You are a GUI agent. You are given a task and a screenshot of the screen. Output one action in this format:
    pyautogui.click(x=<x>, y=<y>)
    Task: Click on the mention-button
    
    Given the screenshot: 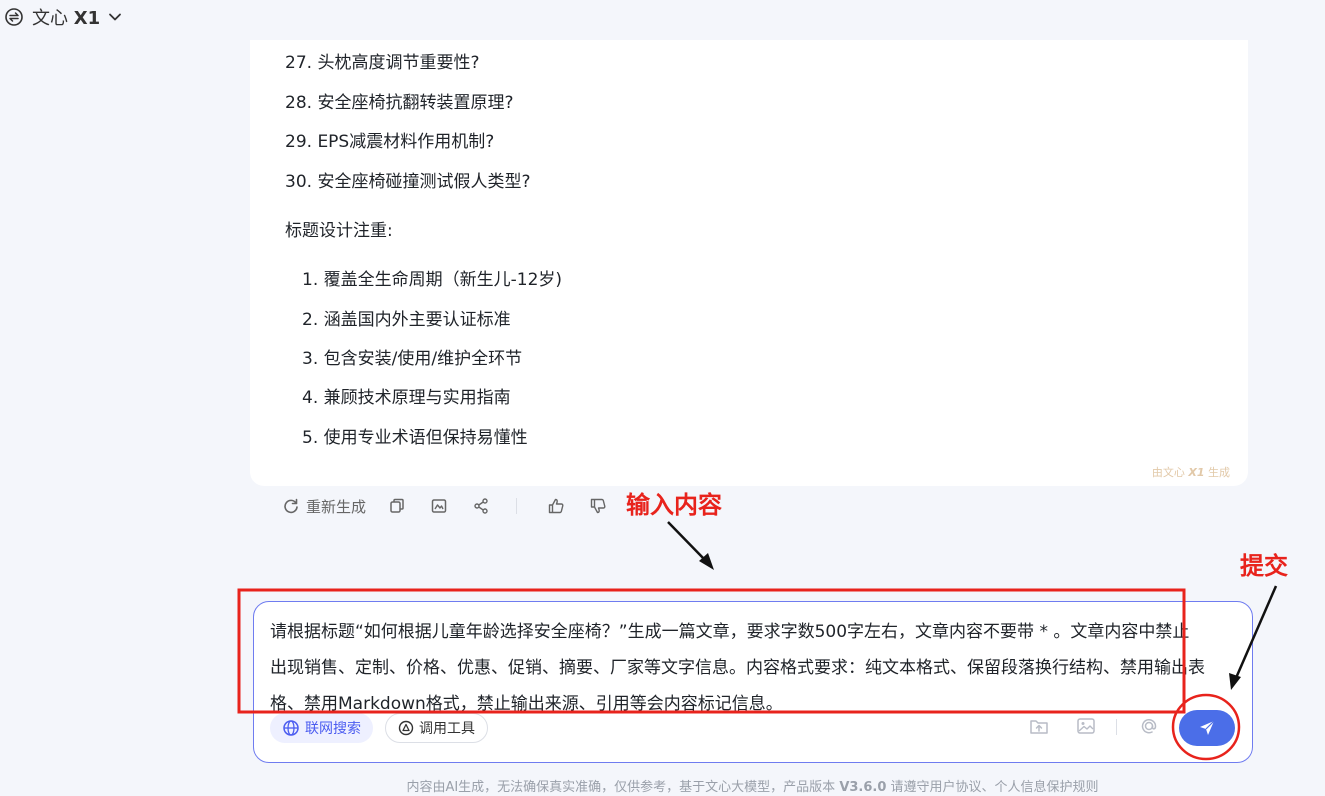 What is the action you would take?
    pyautogui.click(x=1149, y=726)
    